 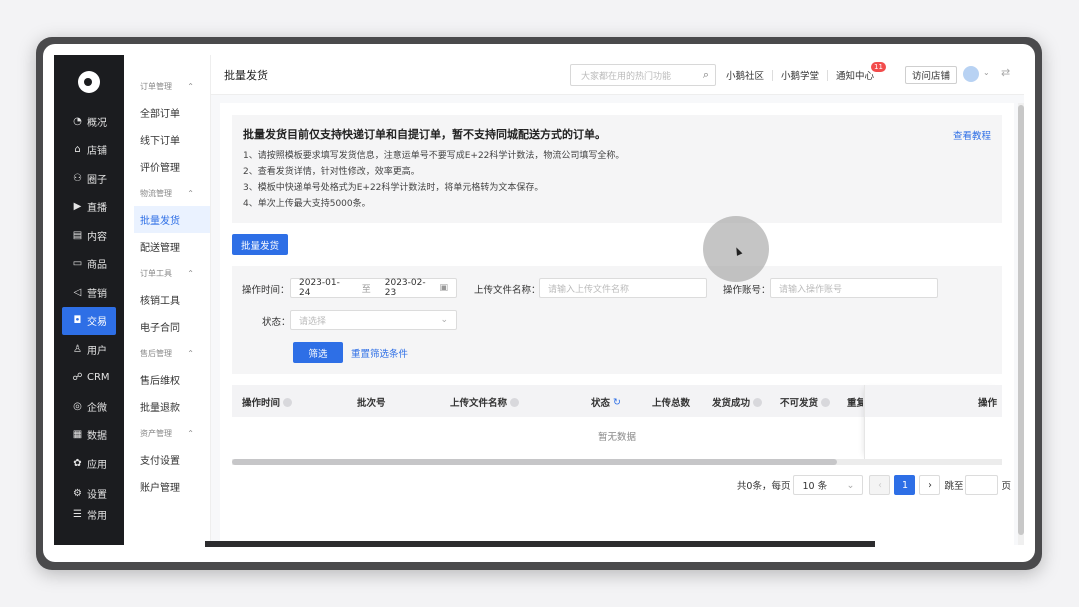 I want to click on refresh-icon: ↻, so click(x=617, y=402).